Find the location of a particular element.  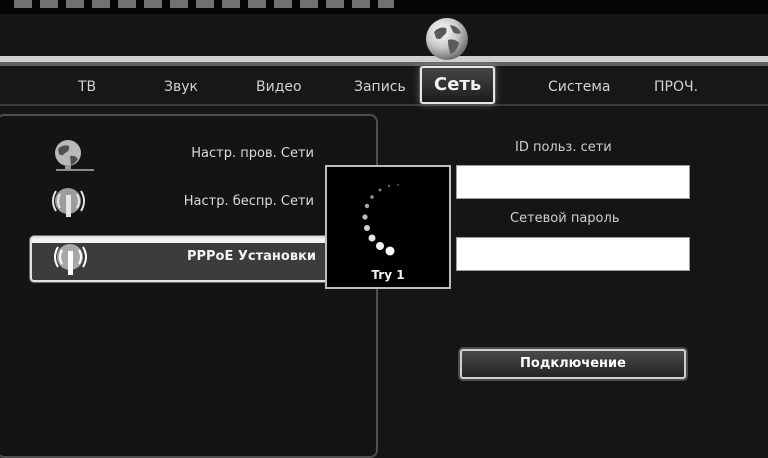

tab-record: Запись is located at coordinates (380, 87).